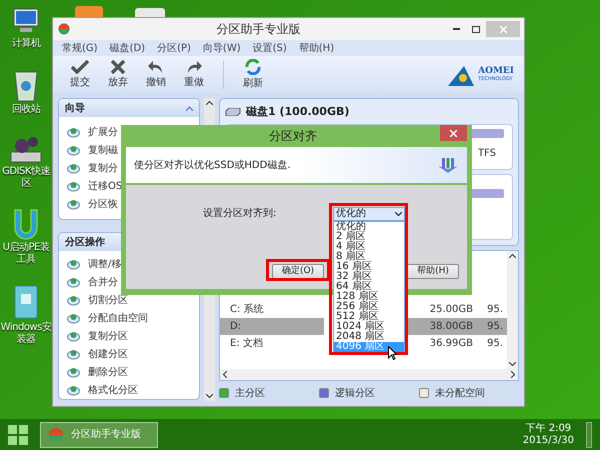 The height and width of the screenshot is (450, 600). Describe the element at coordinates (26, 248) in the screenshot. I see `desktop-icon-label: U启动PE装` at that location.